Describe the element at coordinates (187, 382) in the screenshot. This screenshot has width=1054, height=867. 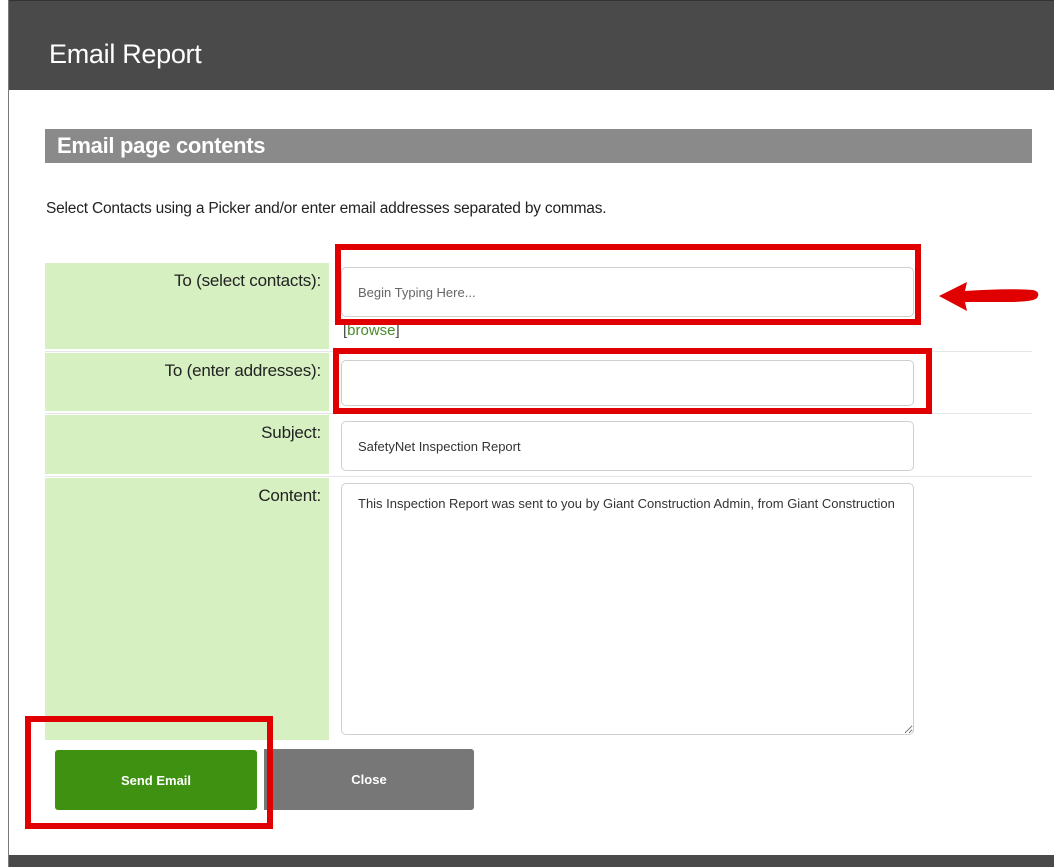
I see `to-addresses-label-cell: To (enter addresses):` at that location.